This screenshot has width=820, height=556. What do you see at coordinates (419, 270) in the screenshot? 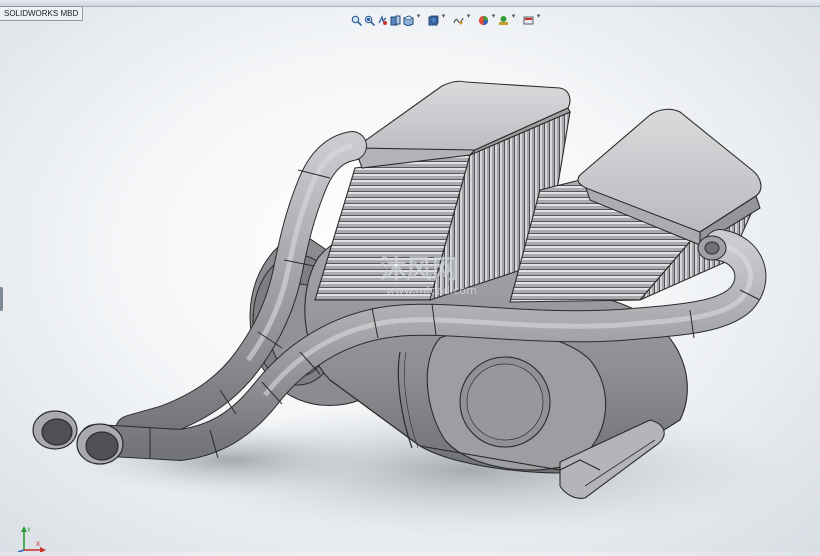
I see `svg-text: 沐风网` at bounding box center [419, 270].